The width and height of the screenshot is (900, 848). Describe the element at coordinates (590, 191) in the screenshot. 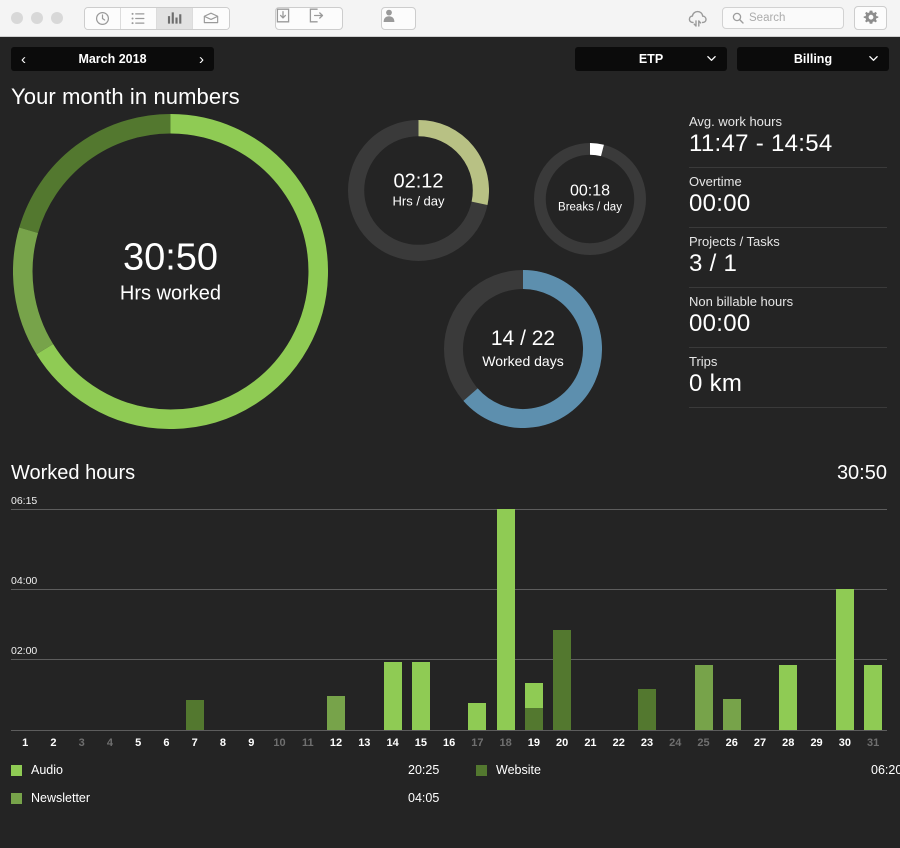

I see `donut-breaks-per-day-value: 00:18` at that location.